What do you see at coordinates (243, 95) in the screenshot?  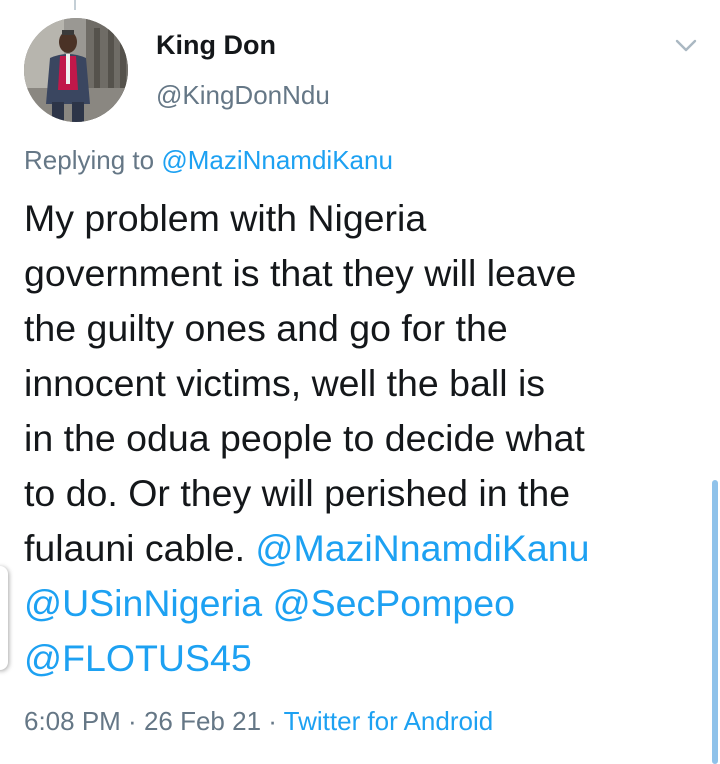 I see `user-handle: @KingDonNdu` at bounding box center [243, 95].